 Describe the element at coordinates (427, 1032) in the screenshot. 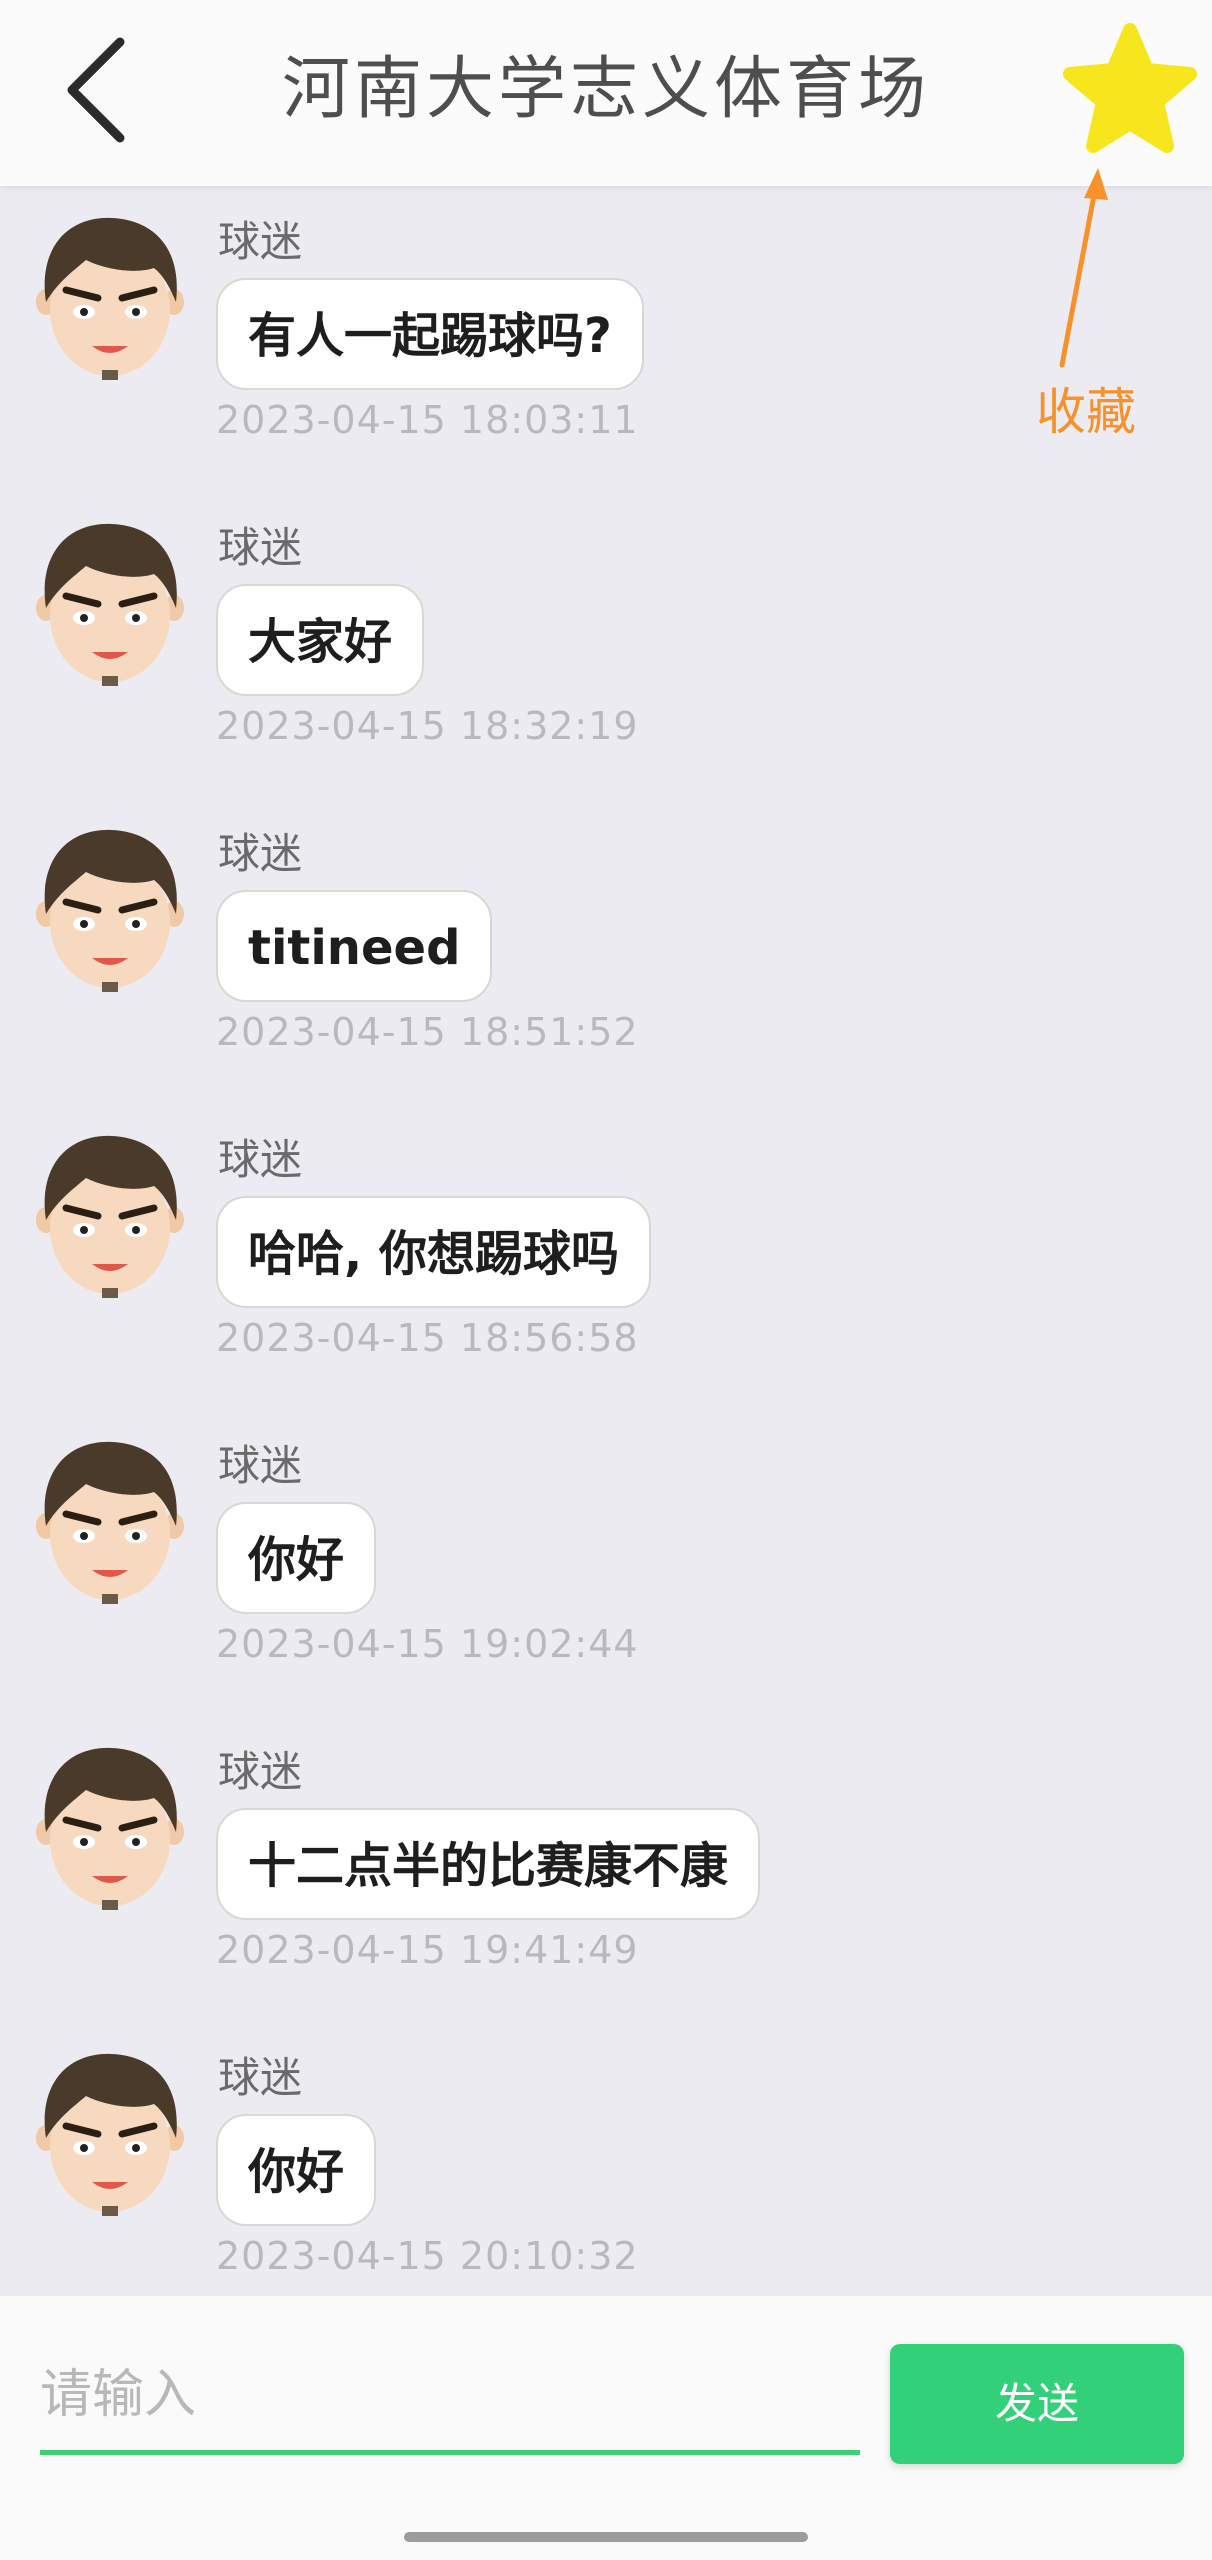

I see `message-timestamp: 2023-04-15 18:51:52` at that location.